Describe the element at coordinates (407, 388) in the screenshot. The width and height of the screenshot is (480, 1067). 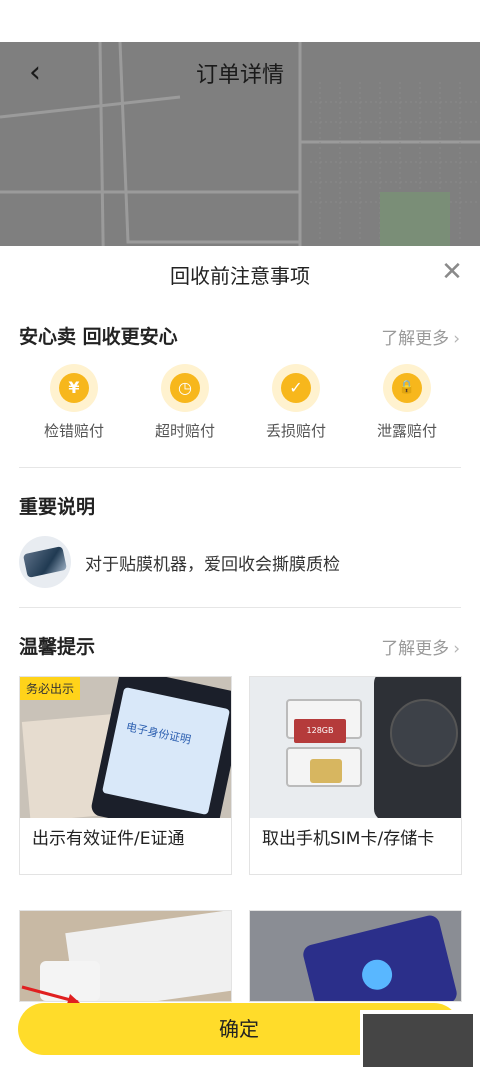
I see `lock-icon: 🔒` at that location.